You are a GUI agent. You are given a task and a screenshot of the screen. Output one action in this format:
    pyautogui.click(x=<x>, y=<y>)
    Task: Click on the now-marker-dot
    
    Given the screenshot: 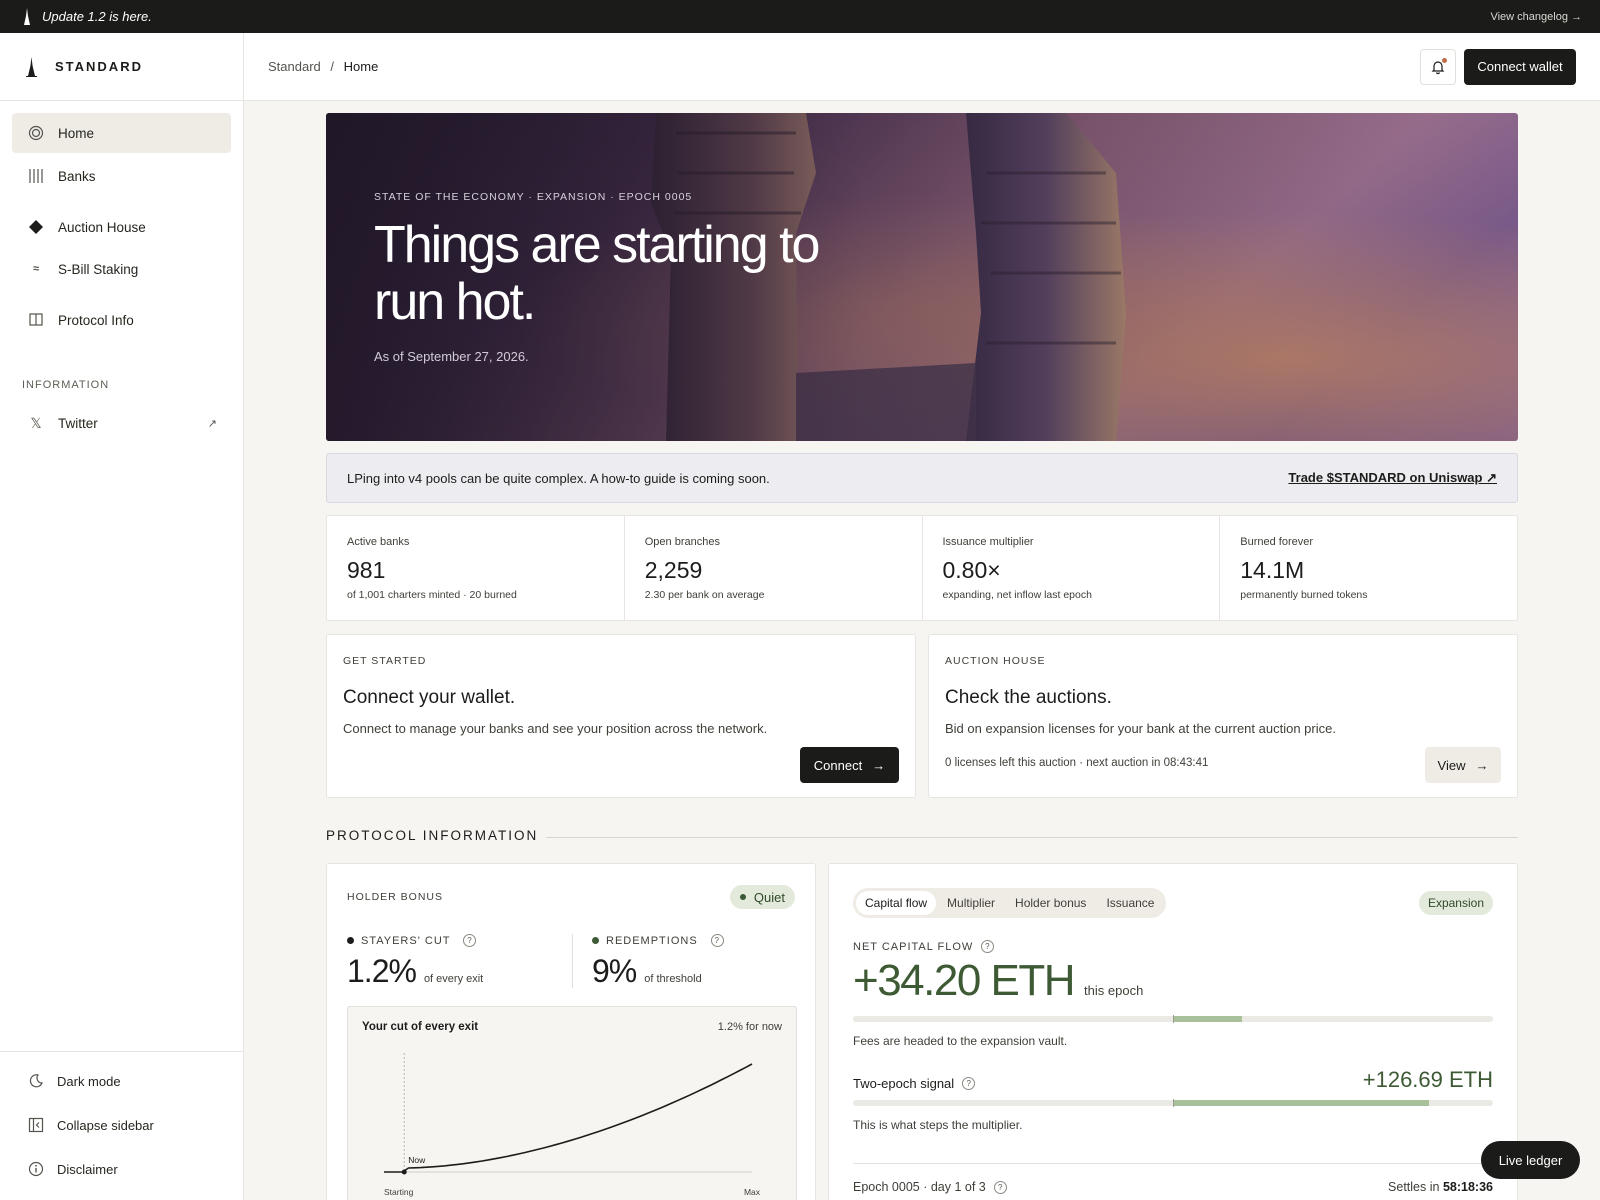 What is the action you would take?
    pyautogui.click(x=404, y=1172)
    